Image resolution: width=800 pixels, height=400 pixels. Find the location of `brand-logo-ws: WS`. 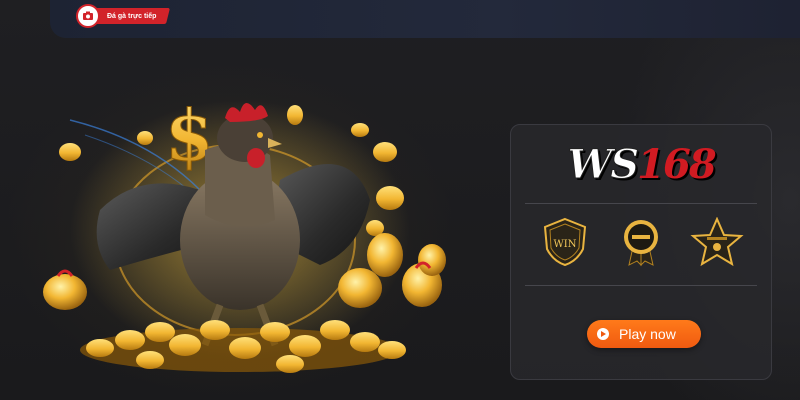

brand-logo-ws: WS is located at coordinates (603, 164).